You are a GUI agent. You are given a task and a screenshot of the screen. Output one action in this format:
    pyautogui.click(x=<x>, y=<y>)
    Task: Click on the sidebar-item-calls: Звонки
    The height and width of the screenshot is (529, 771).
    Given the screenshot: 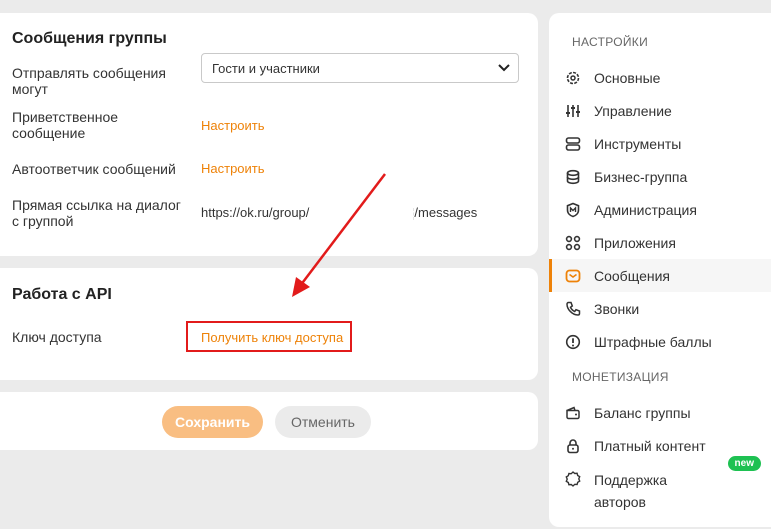 What is the action you would take?
    pyautogui.click(x=660, y=308)
    